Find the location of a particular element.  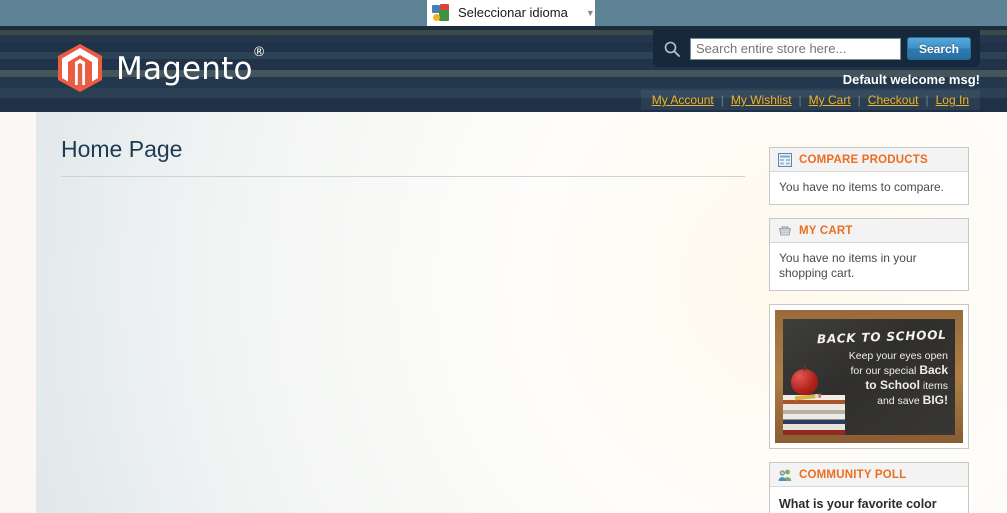

link-log-in: Log In is located at coordinates (952, 100).